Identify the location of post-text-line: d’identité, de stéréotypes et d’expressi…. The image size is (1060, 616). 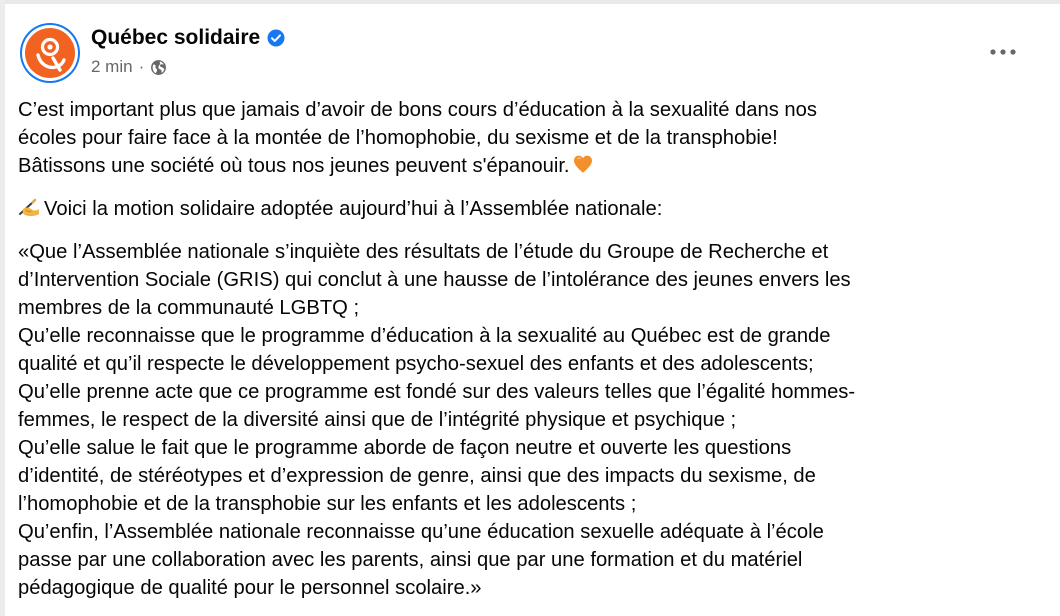
(417, 476).